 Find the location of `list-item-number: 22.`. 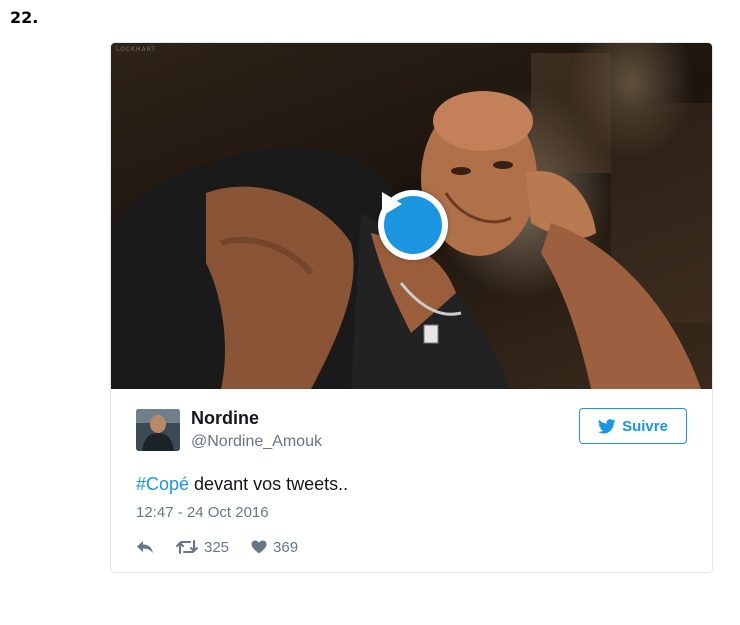

list-item-number: 22. is located at coordinates (24, 17).